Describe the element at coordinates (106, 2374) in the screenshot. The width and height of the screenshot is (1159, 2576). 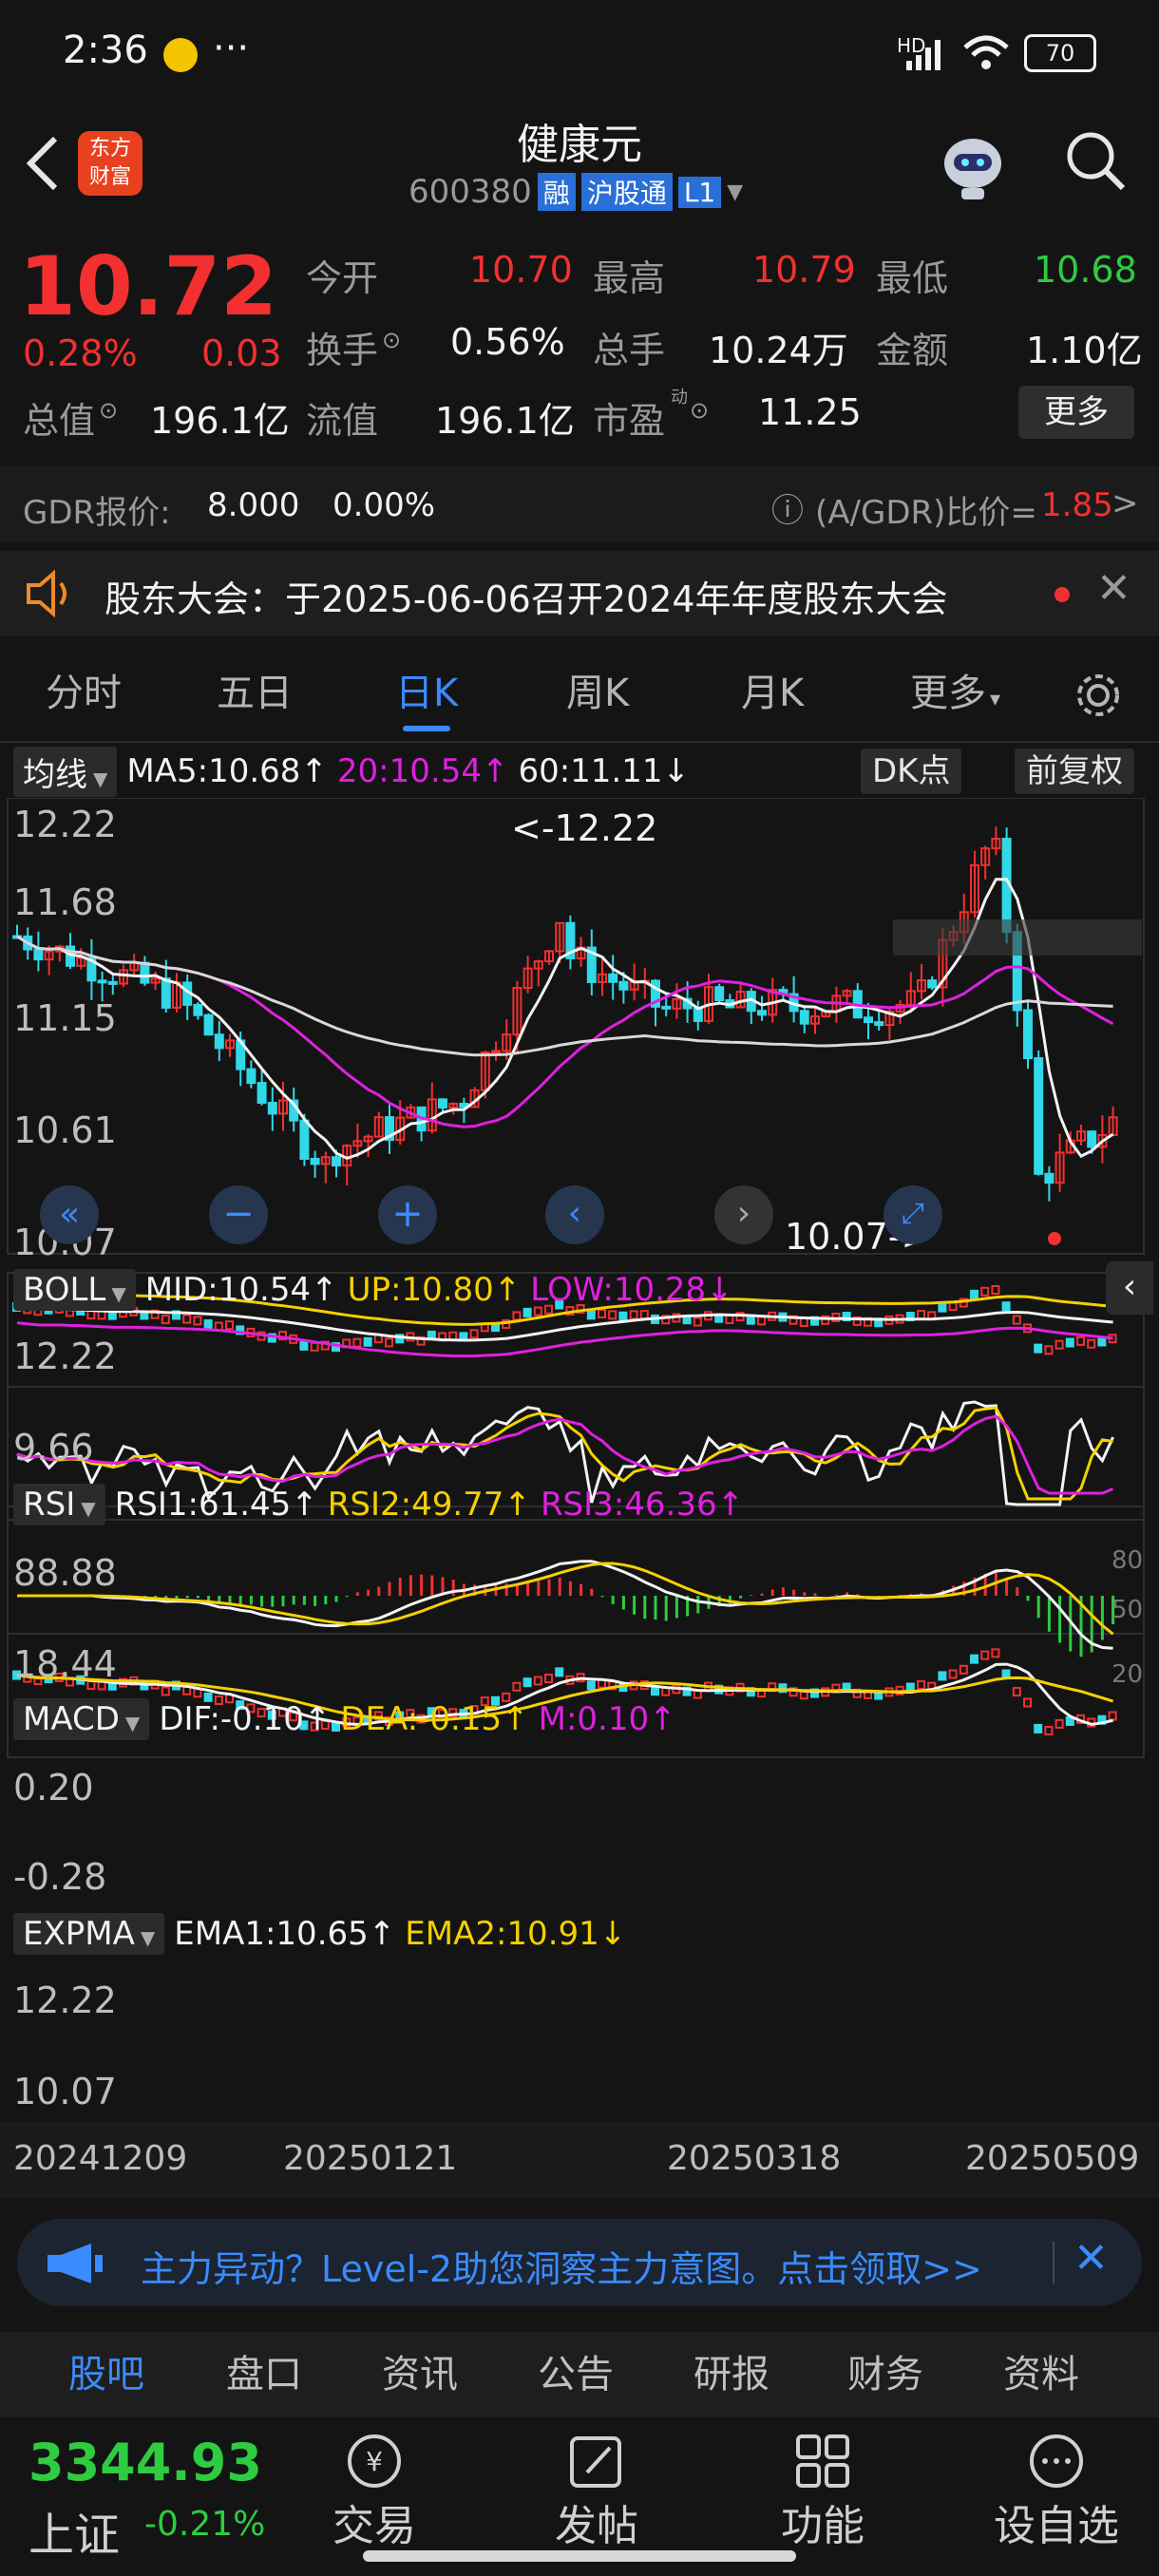
I see `tab-guba: 股吧` at that location.